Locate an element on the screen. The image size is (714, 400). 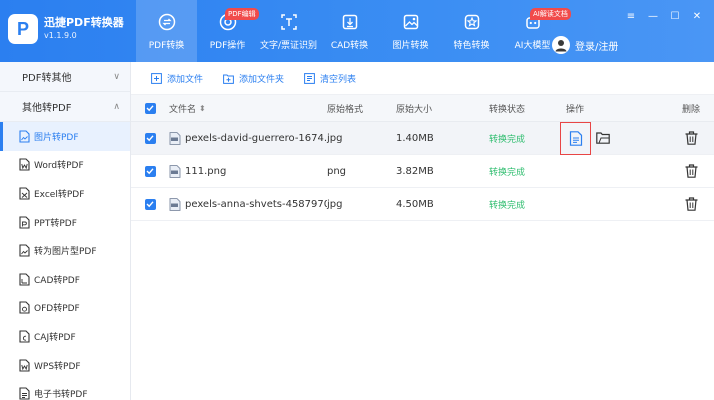
nav-special-convert: 特色转换 is located at coordinates (471, 31).